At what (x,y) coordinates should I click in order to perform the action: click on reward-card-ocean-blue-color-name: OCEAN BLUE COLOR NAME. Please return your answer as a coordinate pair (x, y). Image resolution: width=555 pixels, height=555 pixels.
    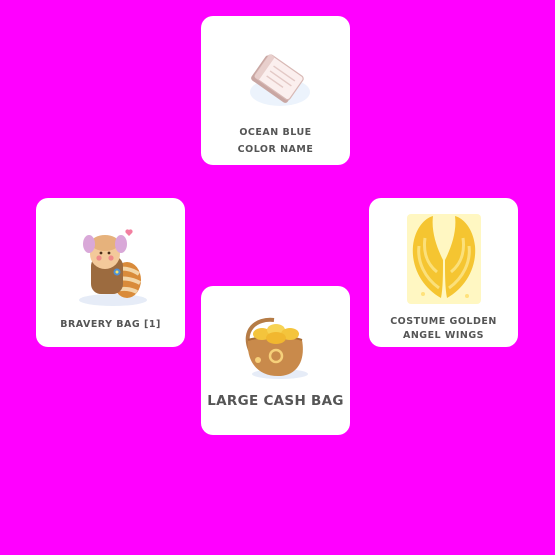
    Looking at the image, I should click on (275, 90).